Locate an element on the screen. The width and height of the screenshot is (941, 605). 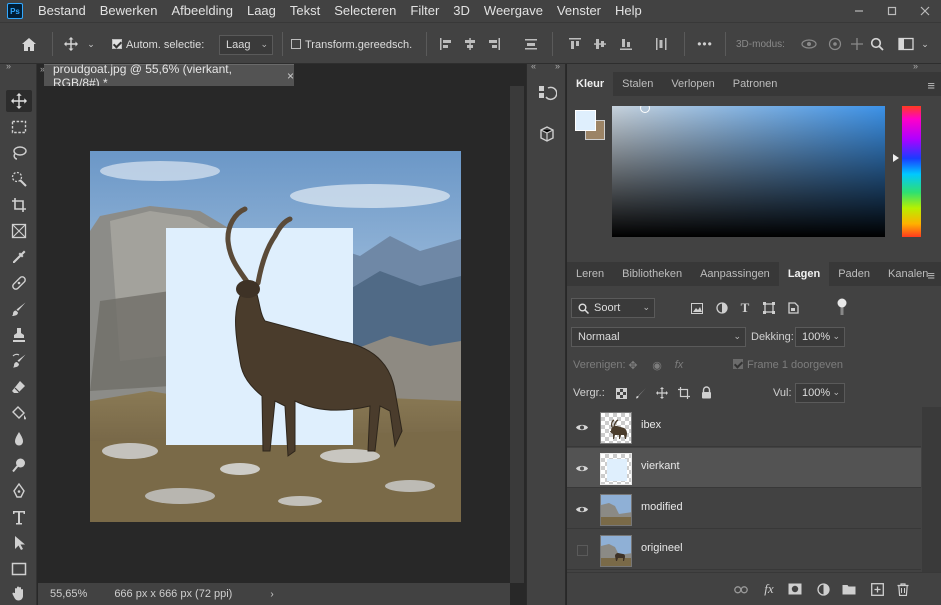
search-icon is located at coordinates (877, 44).